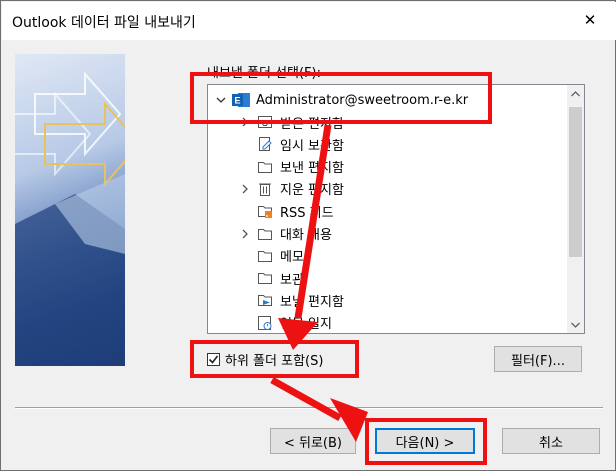 The image size is (616, 471). What do you see at coordinates (312, 169) in the screenshot?
I see `tree-item-label: 보낸 편지함` at bounding box center [312, 169].